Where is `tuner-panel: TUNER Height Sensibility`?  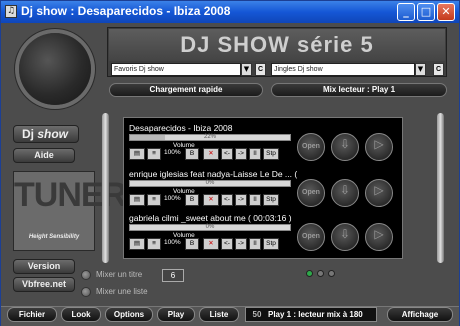
tuner-panel: TUNER Height Sensibility is located at coordinates (70, 211).